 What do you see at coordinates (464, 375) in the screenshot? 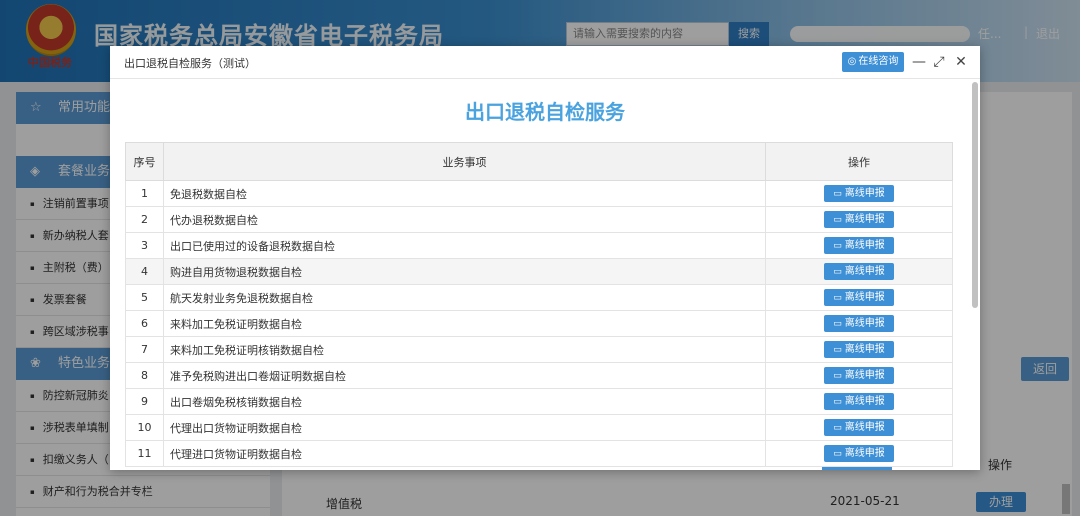
I see `row-item-name: 准予免税购进出口卷烟证明数据自检` at bounding box center [464, 375].